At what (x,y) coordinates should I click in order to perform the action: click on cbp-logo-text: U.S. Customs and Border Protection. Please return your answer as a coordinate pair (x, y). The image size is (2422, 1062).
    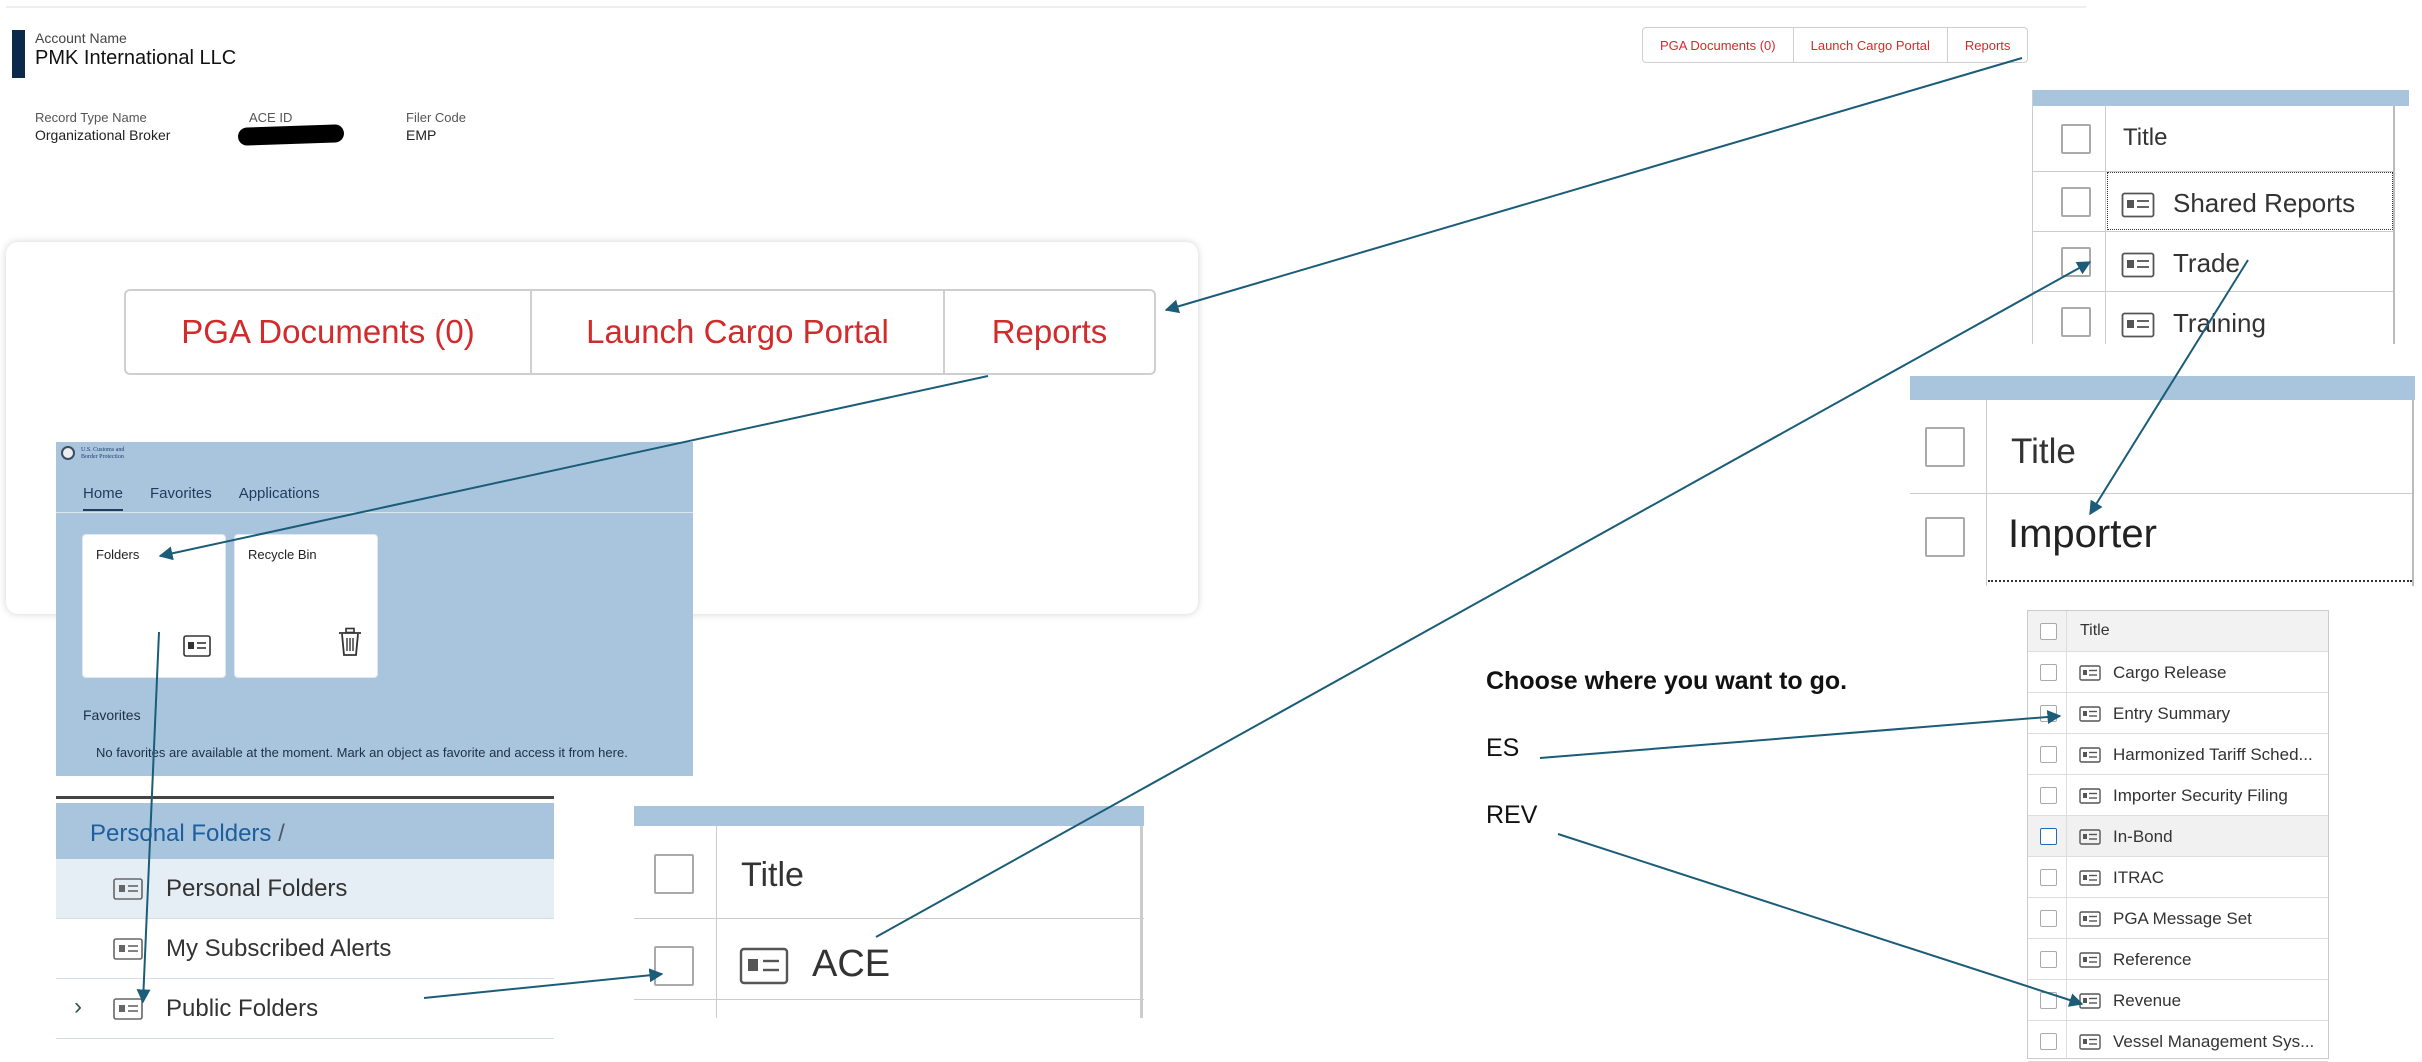
    Looking at the image, I should click on (103, 453).